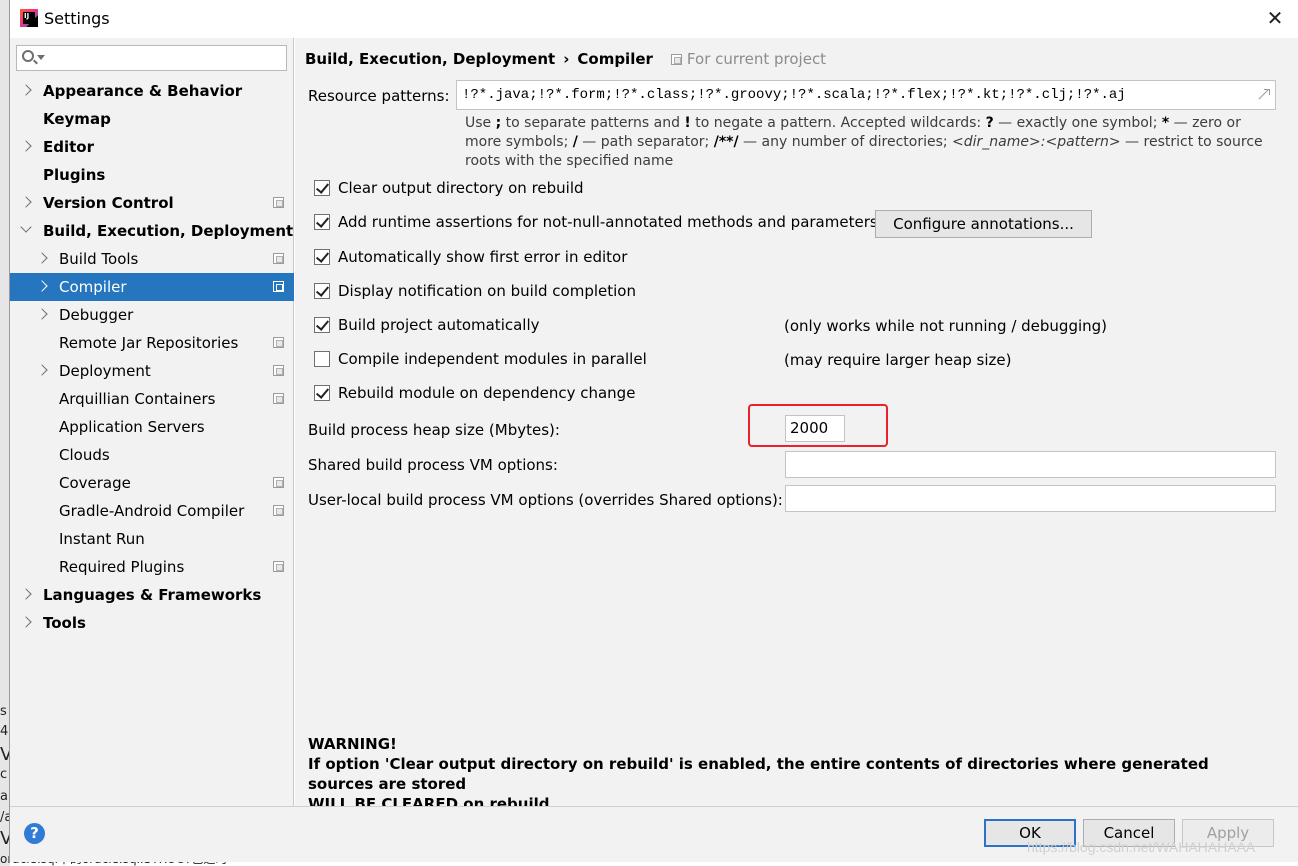 This screenshot has height=866, width=1298. What do you see at coordinates (74, 175) in the screenshot?
I see `sidebar-item-label: Plugins` at bounding box center [74, 175].